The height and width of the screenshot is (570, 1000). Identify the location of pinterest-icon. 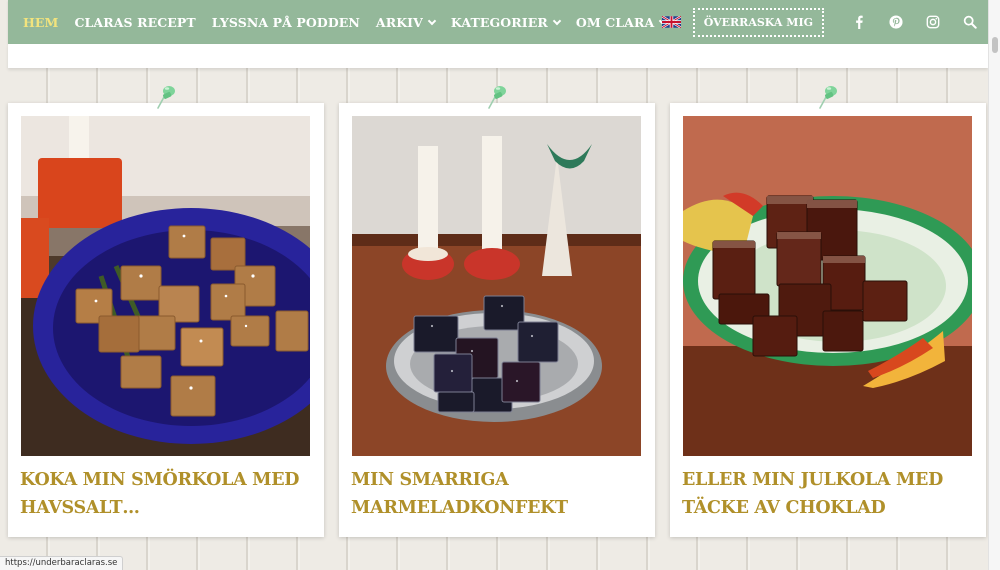
(895, 22).